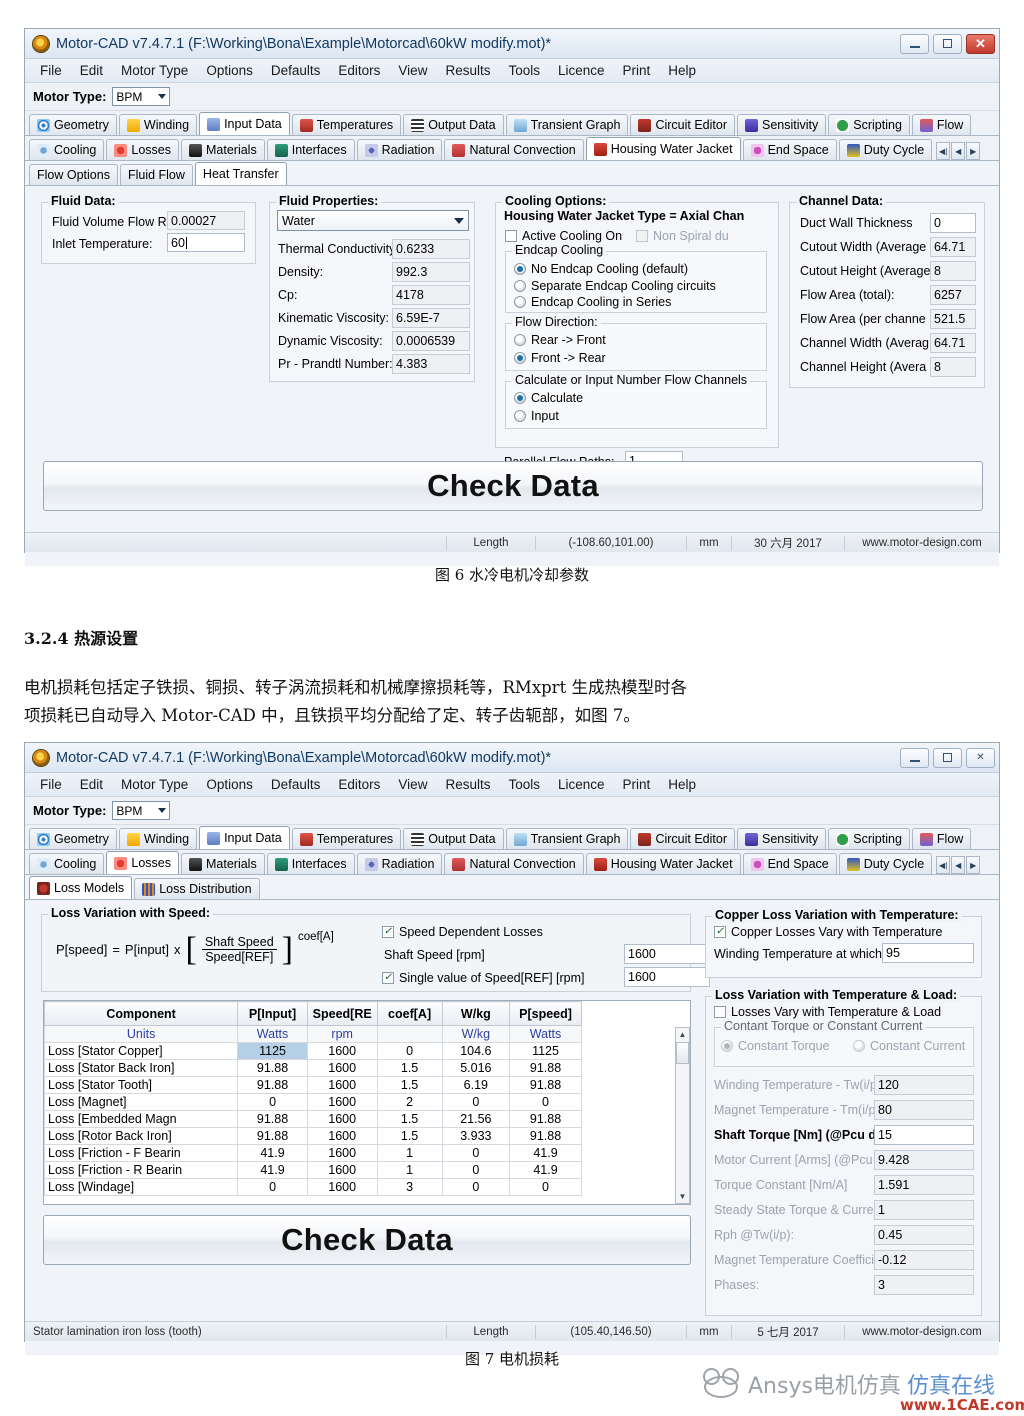 The width and height of the screenshot is (1024, 1416). Describe the element at coordinates (947, 757) in the screenshot. I see `maximize-button` at that location.